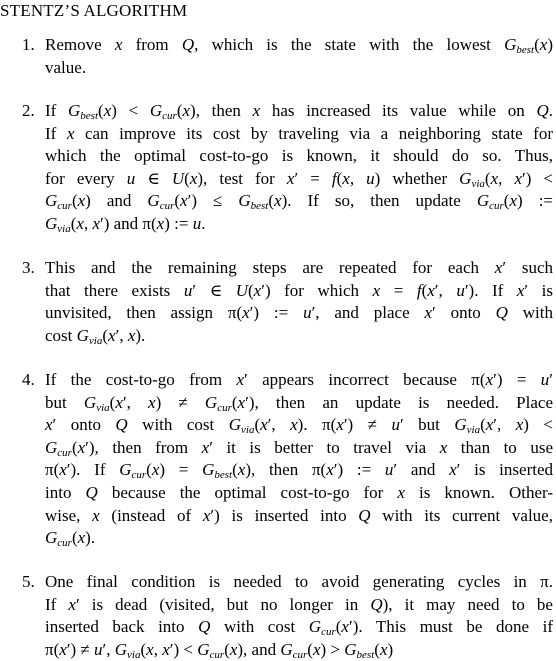 This screenshot has height=661, width=556. What do you see at coordinates (144, 313) in the screenshot?
I see `text-run: unvisited, then assign π(` at bounding box center [144, 313].